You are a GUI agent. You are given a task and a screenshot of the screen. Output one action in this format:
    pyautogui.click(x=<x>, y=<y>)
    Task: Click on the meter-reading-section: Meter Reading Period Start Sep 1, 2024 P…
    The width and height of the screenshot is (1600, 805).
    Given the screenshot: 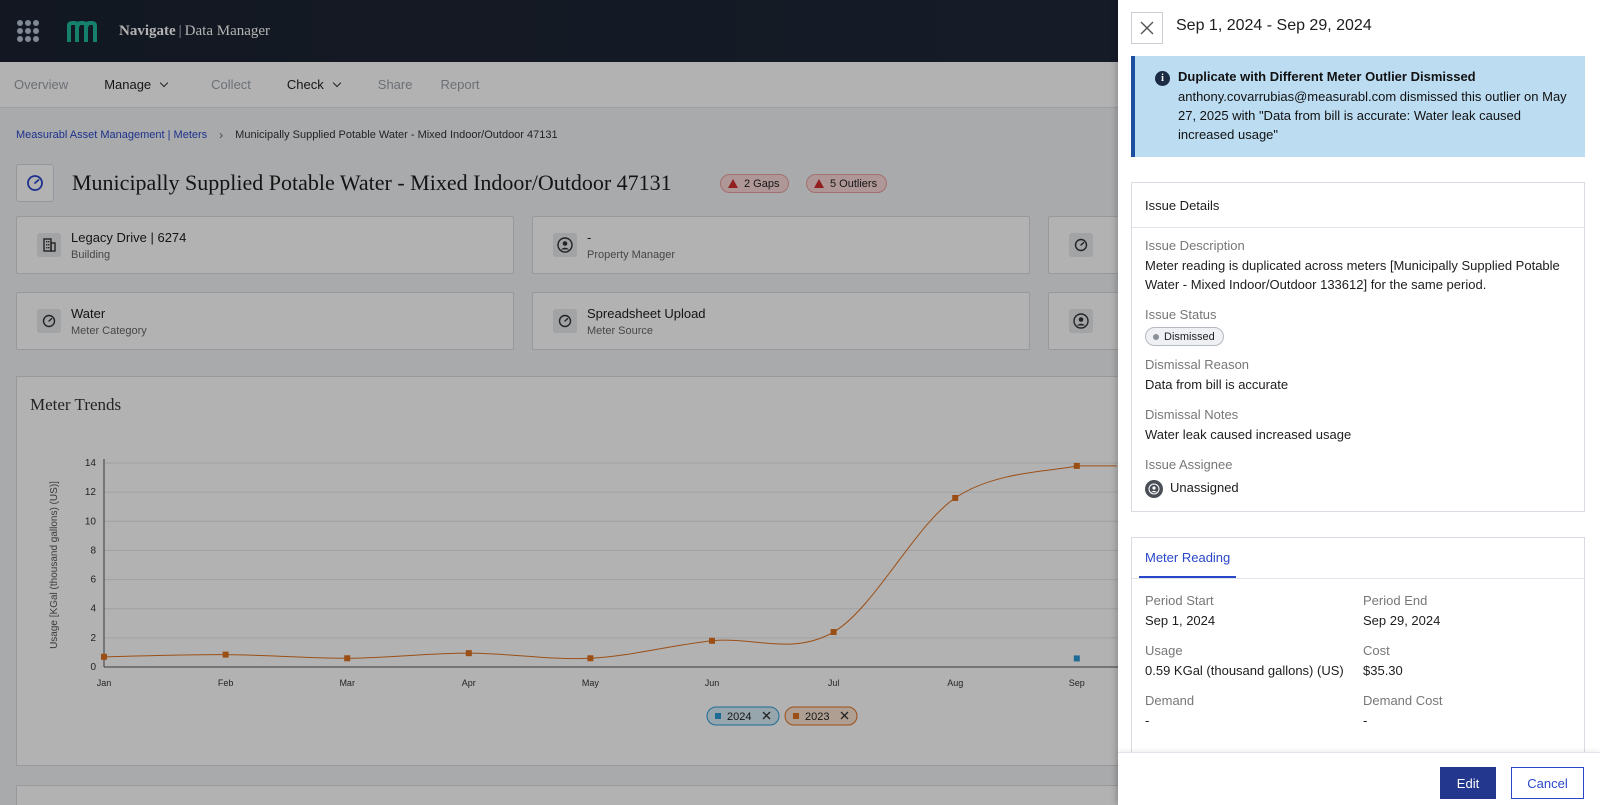 What is the action you would take?
    pyautogui.click(x=1358, y=652)
    